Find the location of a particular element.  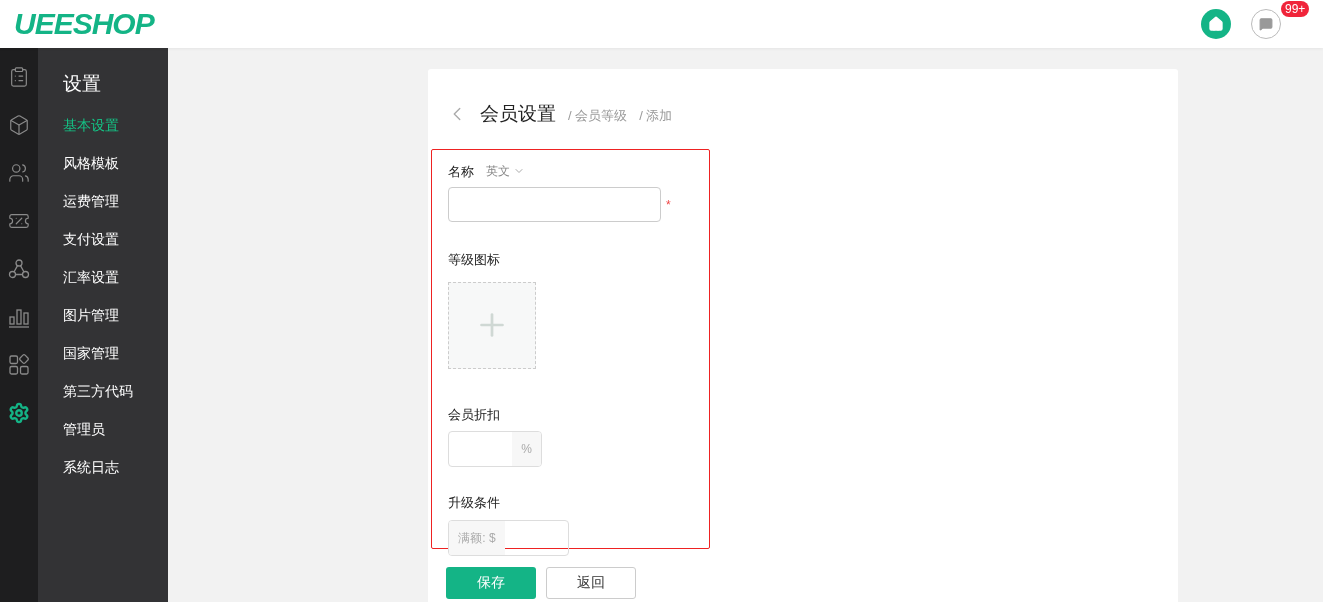

field-label: 名称 is located at coordinates (461, 171).